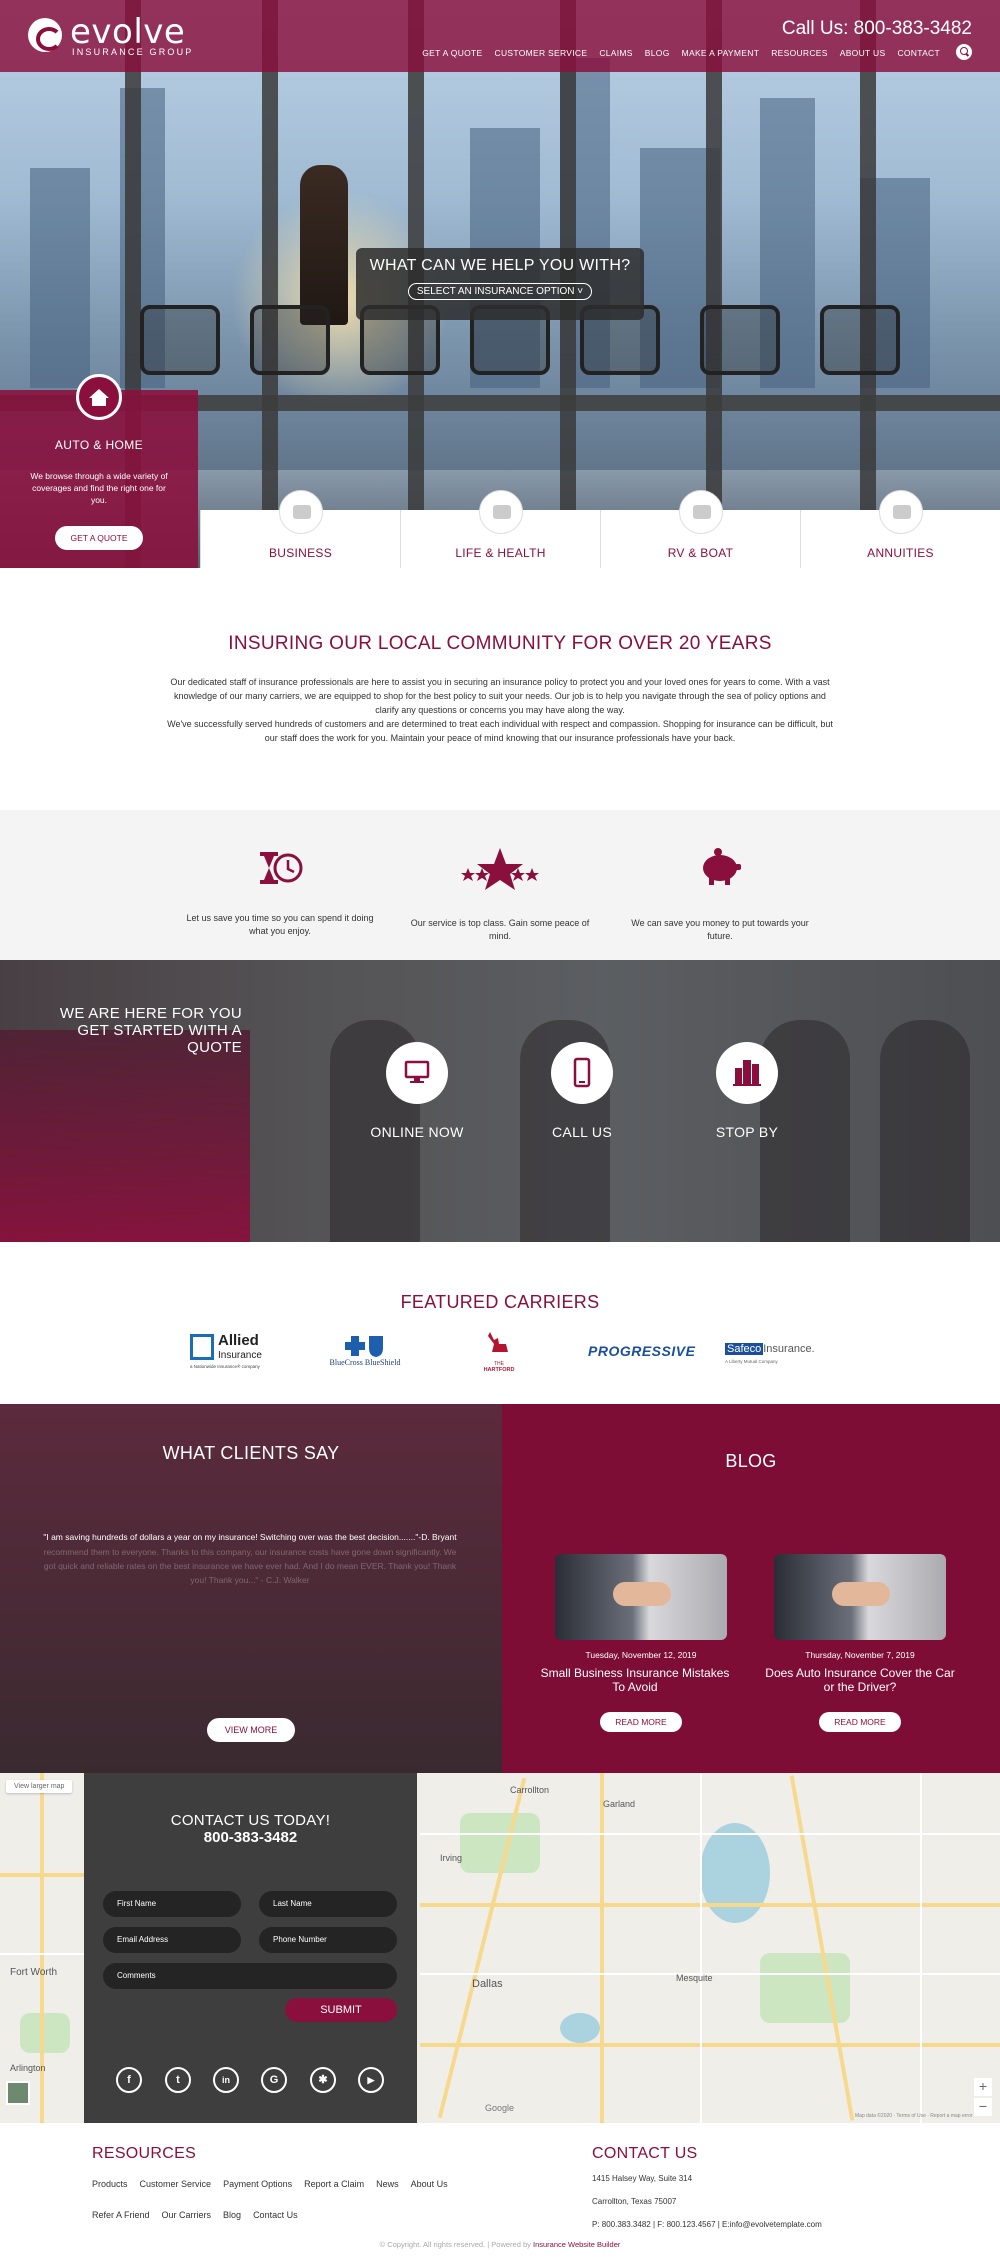  Describe the element at coordinates (18, 2093) in the screenshot. I see `satellite-toggle-icon` at that location.